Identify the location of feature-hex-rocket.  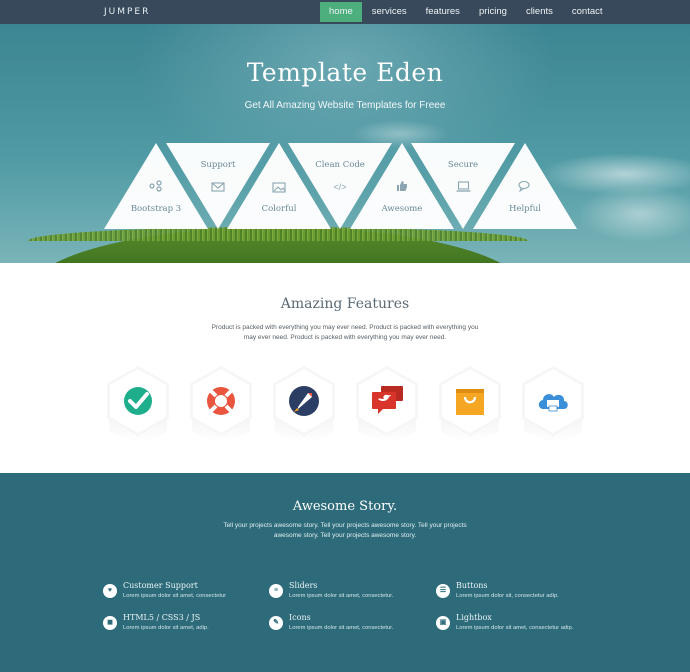
(304, 405).